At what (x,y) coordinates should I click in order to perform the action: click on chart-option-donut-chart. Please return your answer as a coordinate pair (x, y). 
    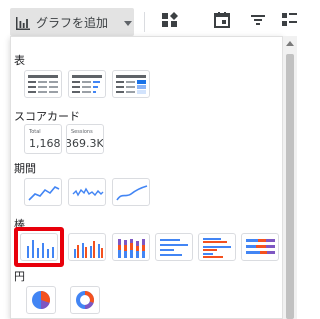
    Looking at the image, I should click on (85, 300).